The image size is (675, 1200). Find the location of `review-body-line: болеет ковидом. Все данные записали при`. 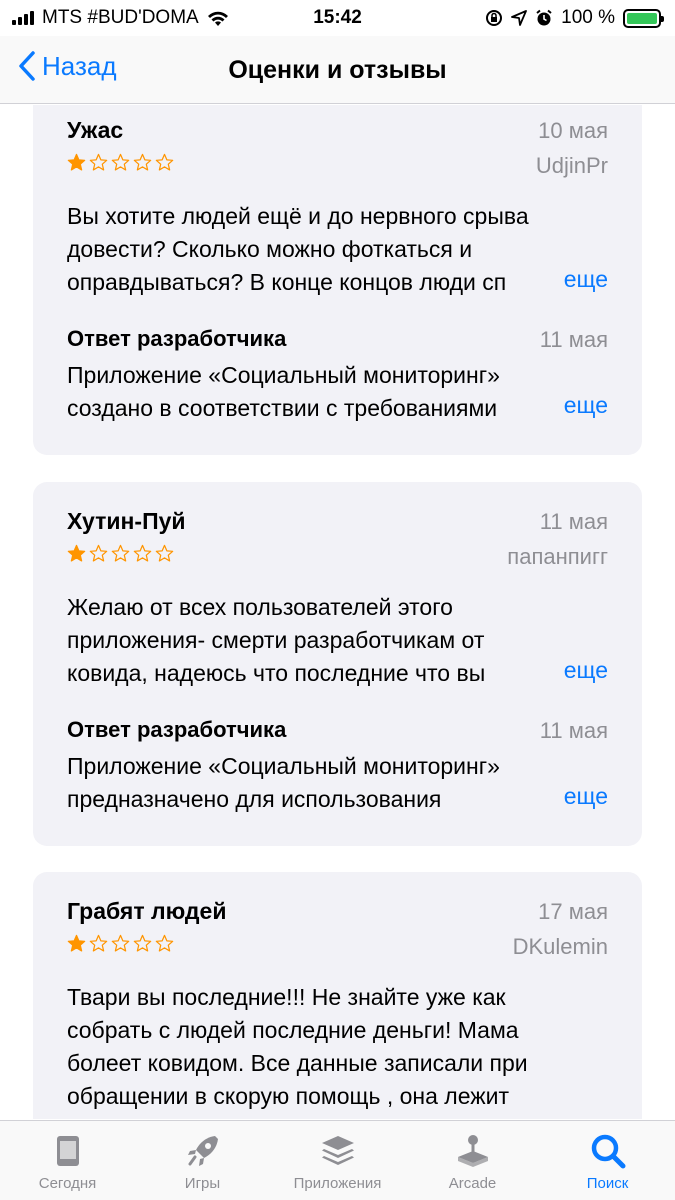

review-body-line: болеет ковидом. Все данные записали при is located at coordinates (297, 1063).